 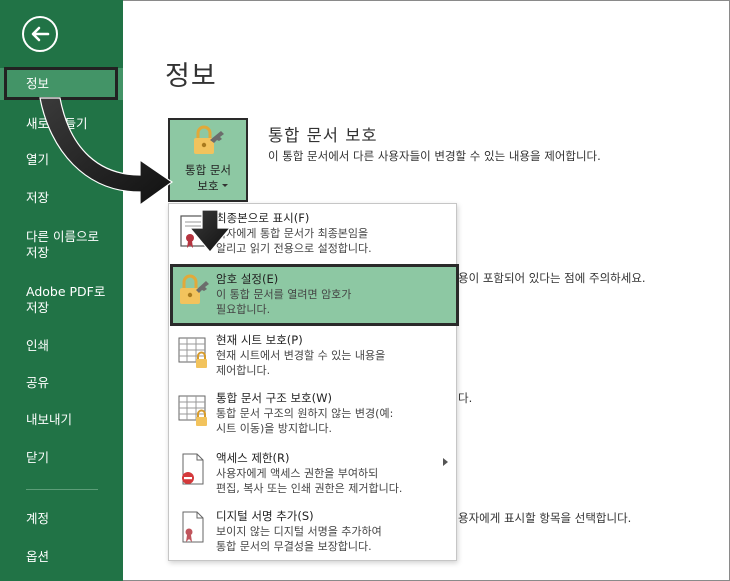 I want to click on menu-item-title: 통합 문서 구조 보호(W), so click(x=274, y=398).